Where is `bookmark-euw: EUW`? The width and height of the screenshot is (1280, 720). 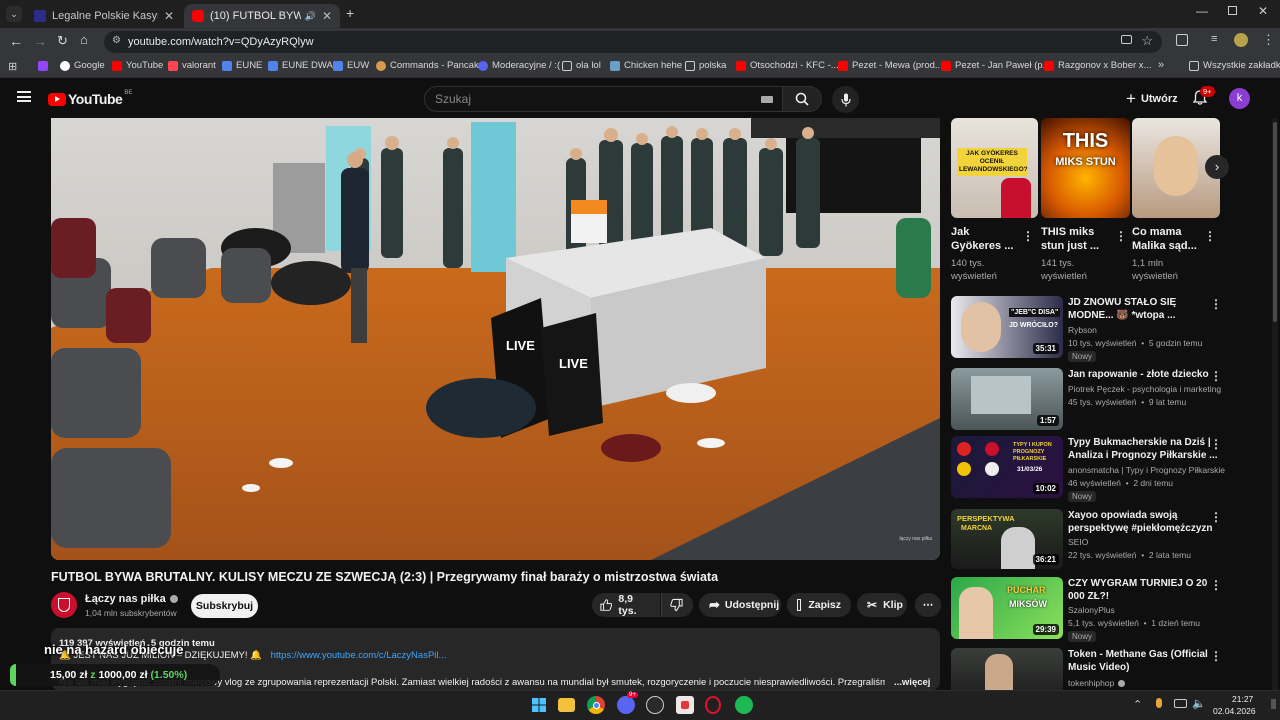 bookmark-euw: EUW is located at coordinates (351, 65).